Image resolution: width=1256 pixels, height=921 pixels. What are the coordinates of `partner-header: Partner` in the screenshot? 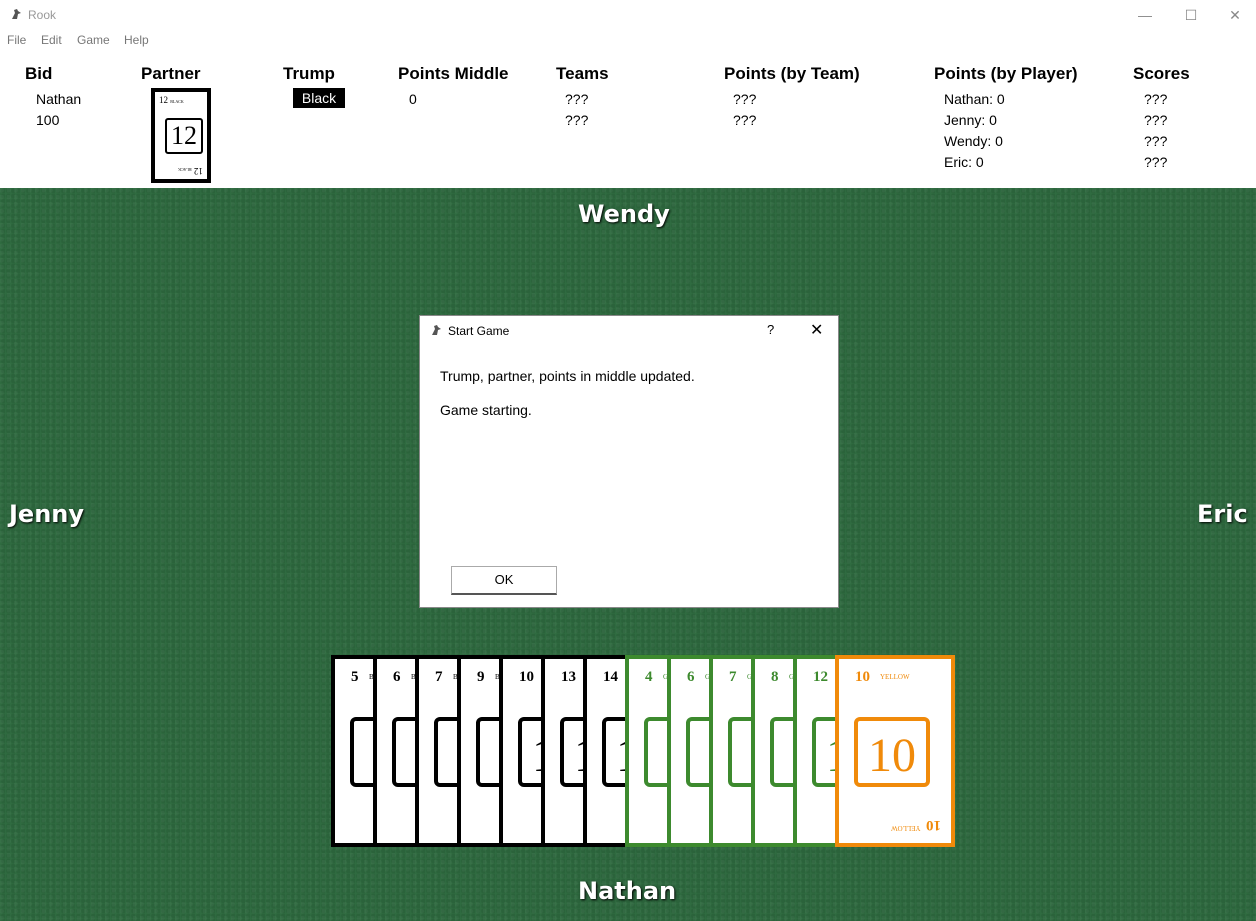 It's located at (171, 73).